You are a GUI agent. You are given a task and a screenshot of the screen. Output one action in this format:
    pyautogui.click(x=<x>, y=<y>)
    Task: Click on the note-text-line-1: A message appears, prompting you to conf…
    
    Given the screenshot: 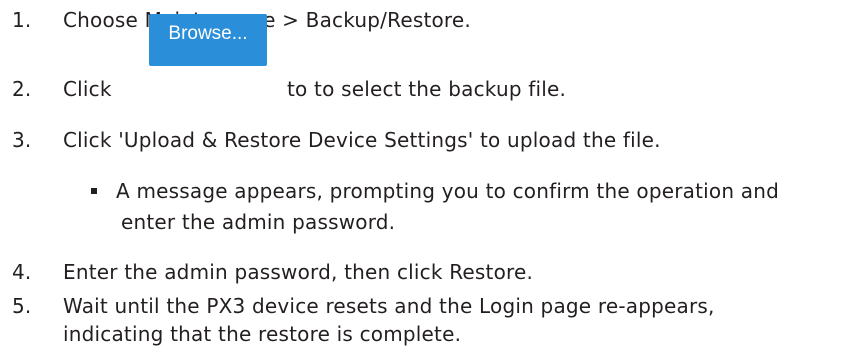 What is the action you would take?
    pyautogui.click(x=448, y=191)
    